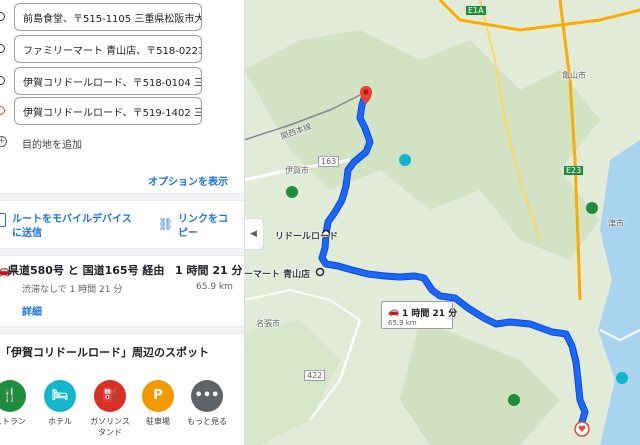 The width and height of the screenshot is (640, 445). I want to click on stop-row-waypoint-1: ファミリーマート 青山店、〒518-0221 三, so click(122, 49).